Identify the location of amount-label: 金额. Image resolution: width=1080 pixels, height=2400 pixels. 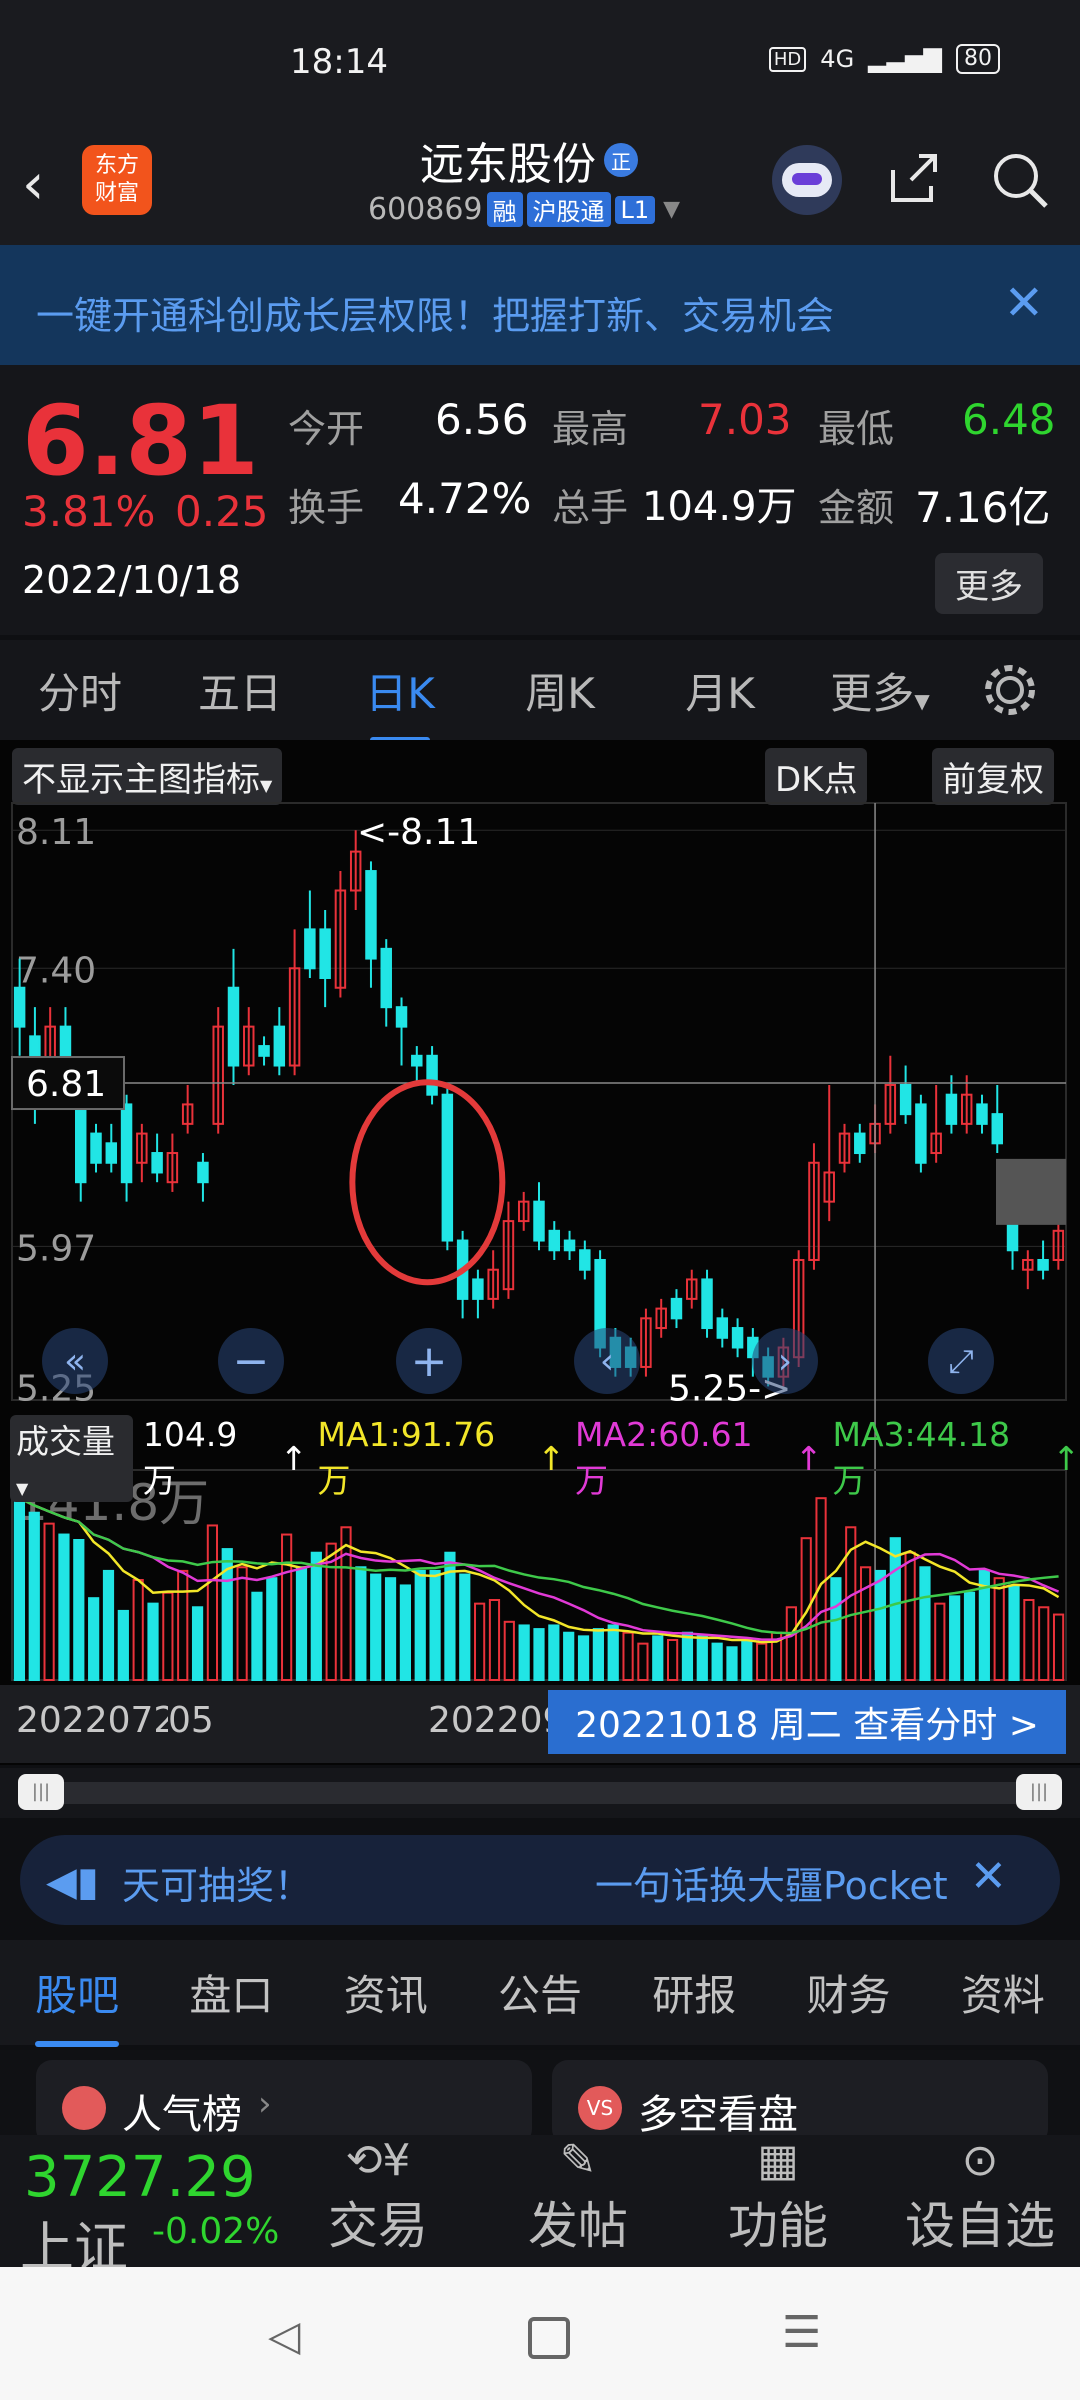
(856, 508).